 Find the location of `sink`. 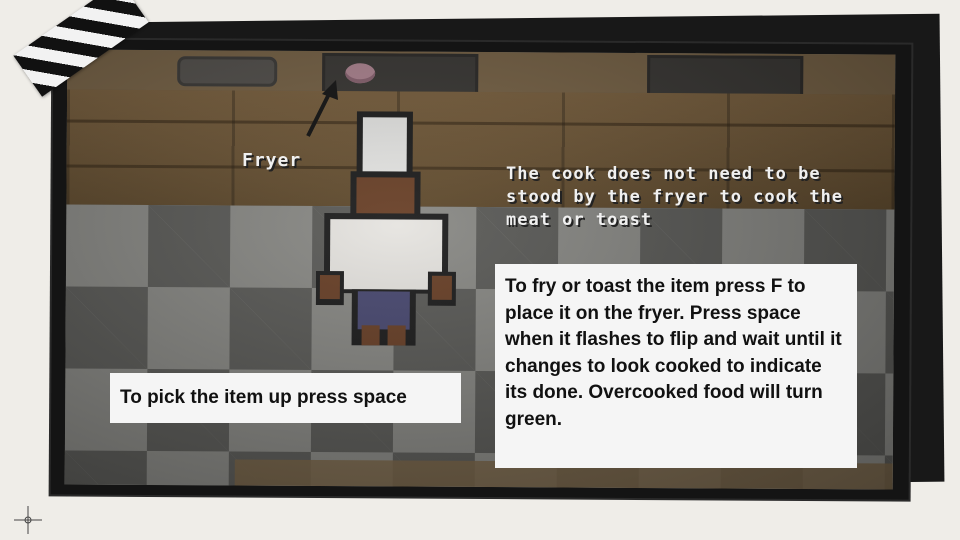

sink is located at coordinates (227, 71).